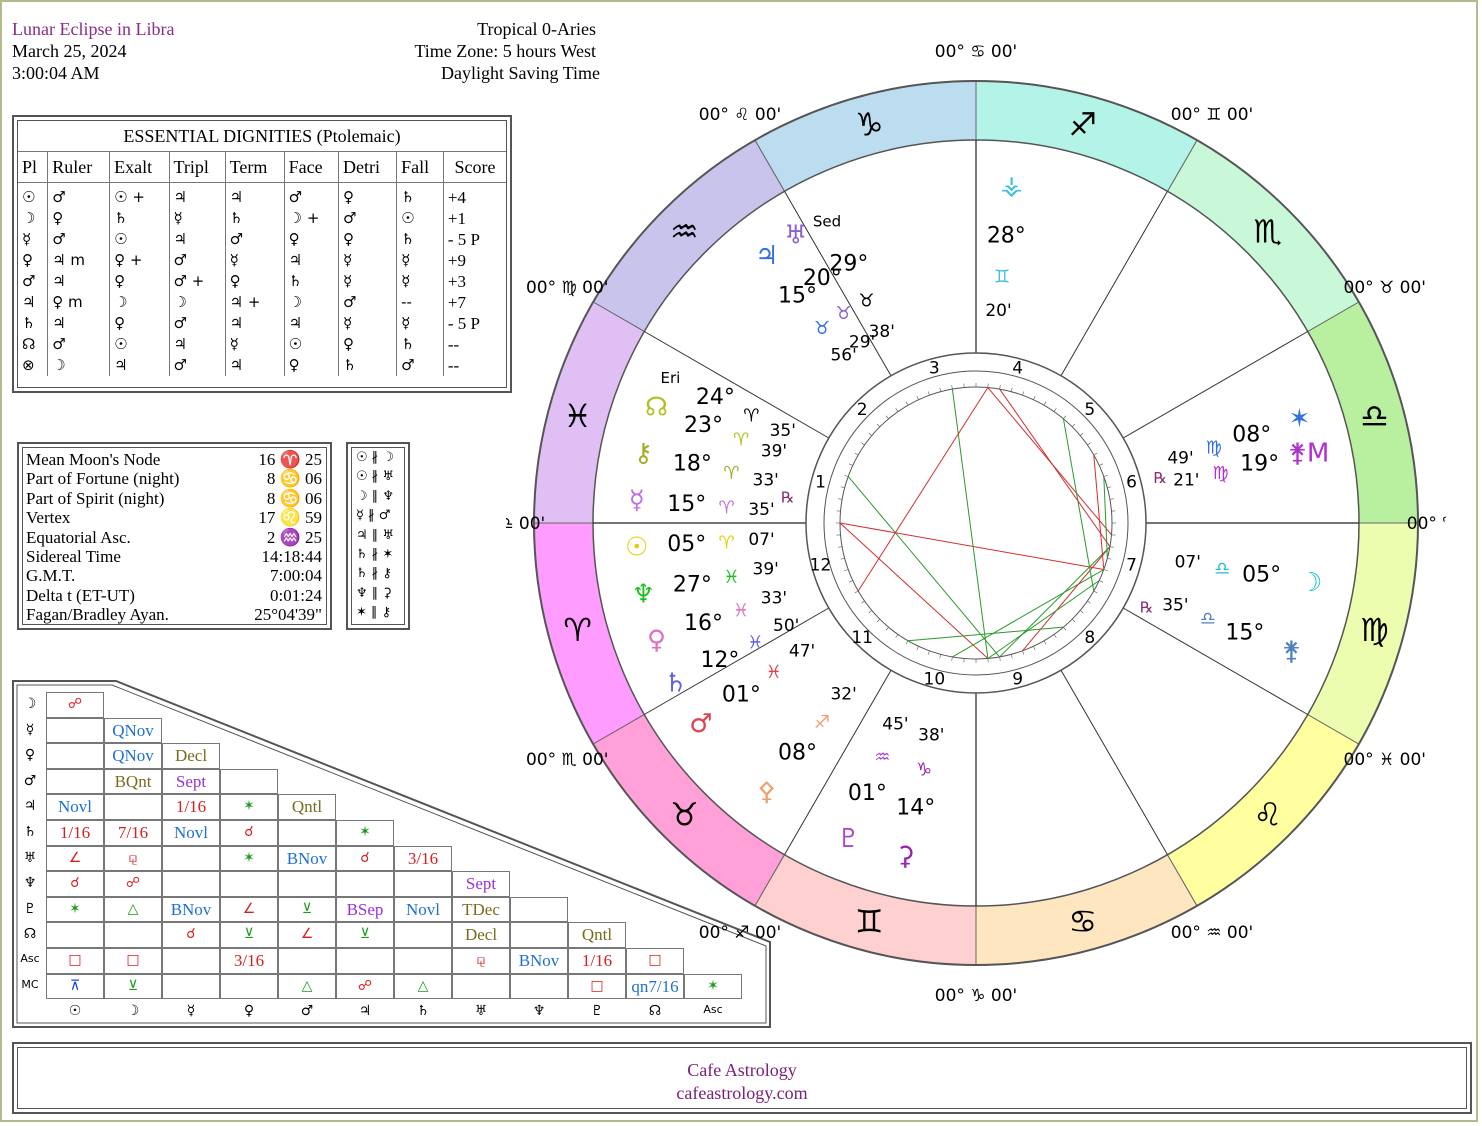 Image resolution: width=1482 pixels, height=1126 pixels. Describe the element at coordinates (30, 857) in the screenshot. I see `aspect-row-glyph: ♅` at that location.